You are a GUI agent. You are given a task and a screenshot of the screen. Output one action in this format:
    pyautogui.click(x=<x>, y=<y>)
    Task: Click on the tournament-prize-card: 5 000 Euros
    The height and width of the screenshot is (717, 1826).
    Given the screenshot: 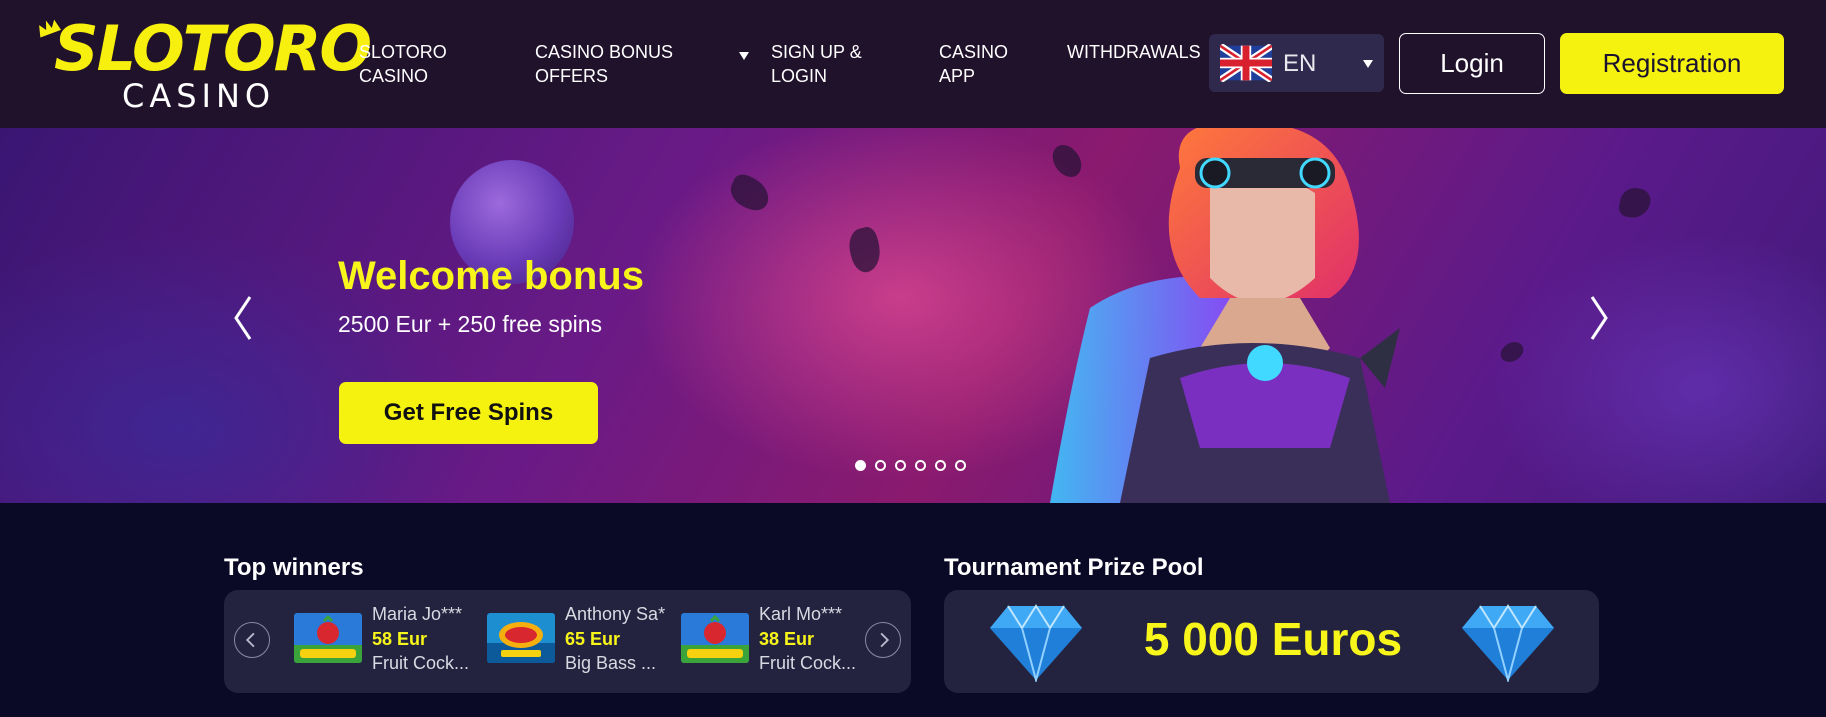 What is the action you would take?
    pyautogui.click(x=1271, y=641)
    